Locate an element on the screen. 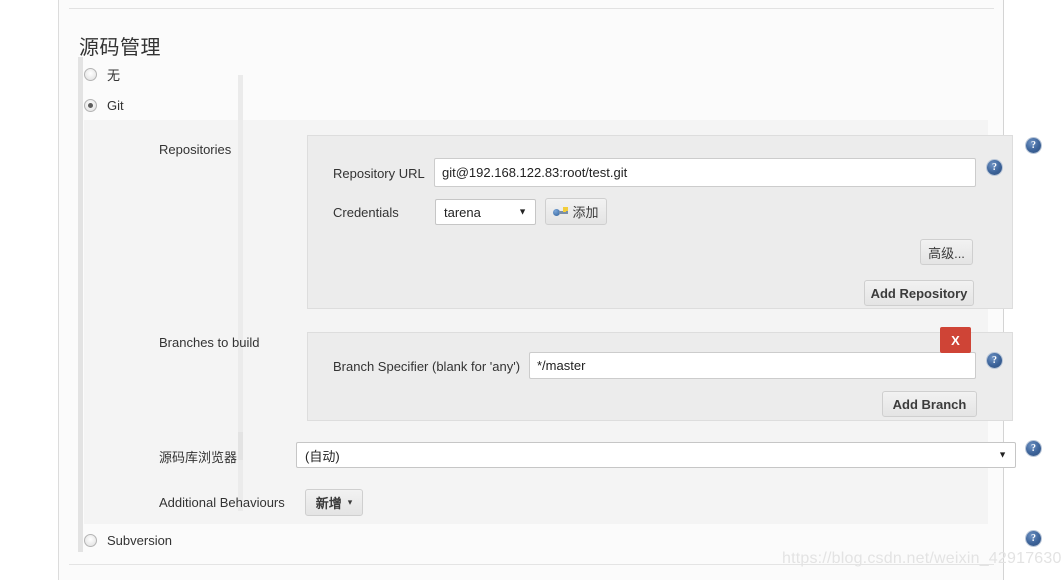 The width and height of the screenshot is (1064, 580). repository-browser-row-label: 源码库浏览器 is located at coordinates (198, 457).